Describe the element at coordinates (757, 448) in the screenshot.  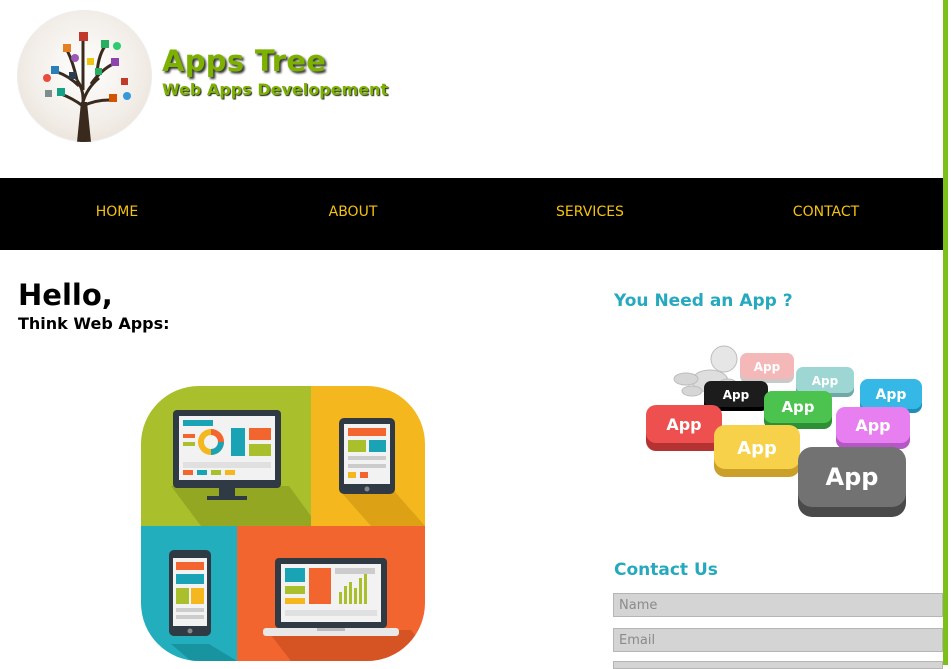
I see `app-key-yellow-label: App` at that location.